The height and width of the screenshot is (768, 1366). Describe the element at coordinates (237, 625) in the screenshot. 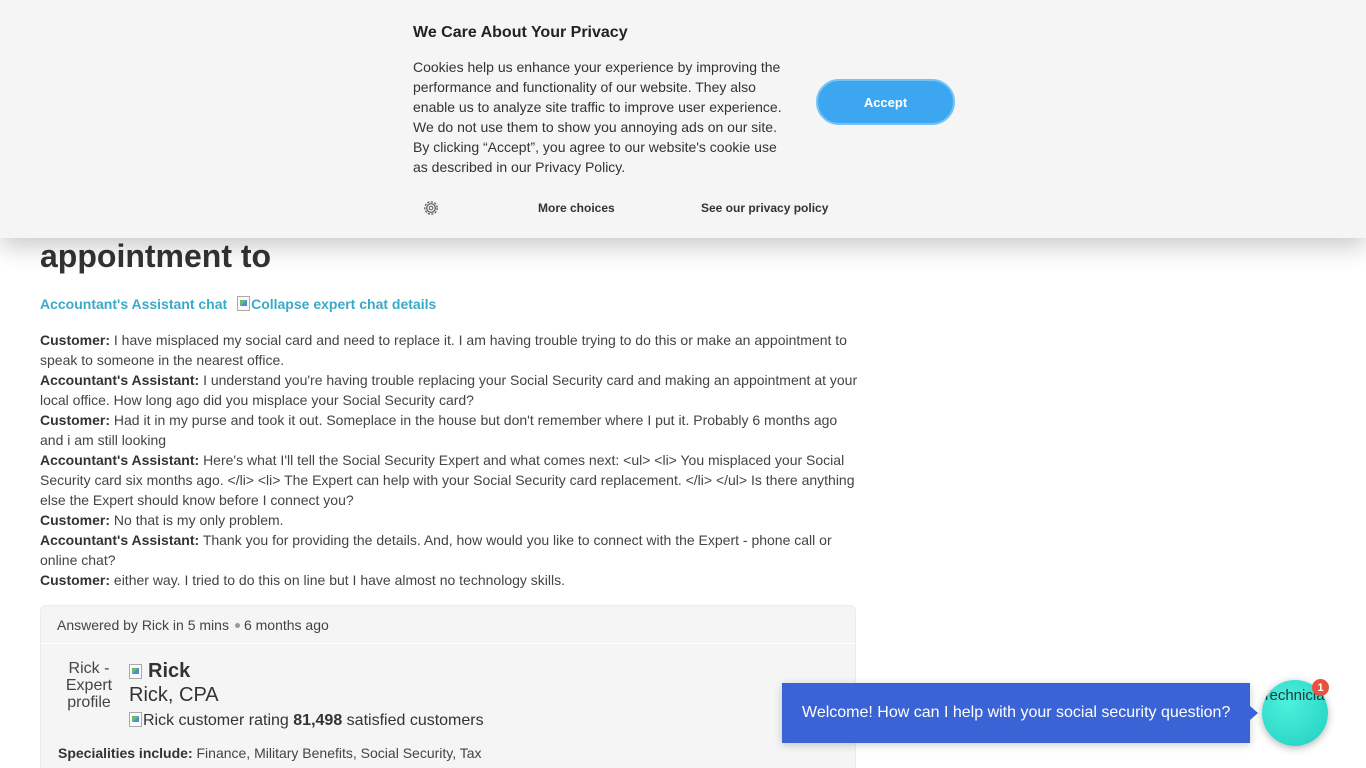

I see `separator-dot` at that location.